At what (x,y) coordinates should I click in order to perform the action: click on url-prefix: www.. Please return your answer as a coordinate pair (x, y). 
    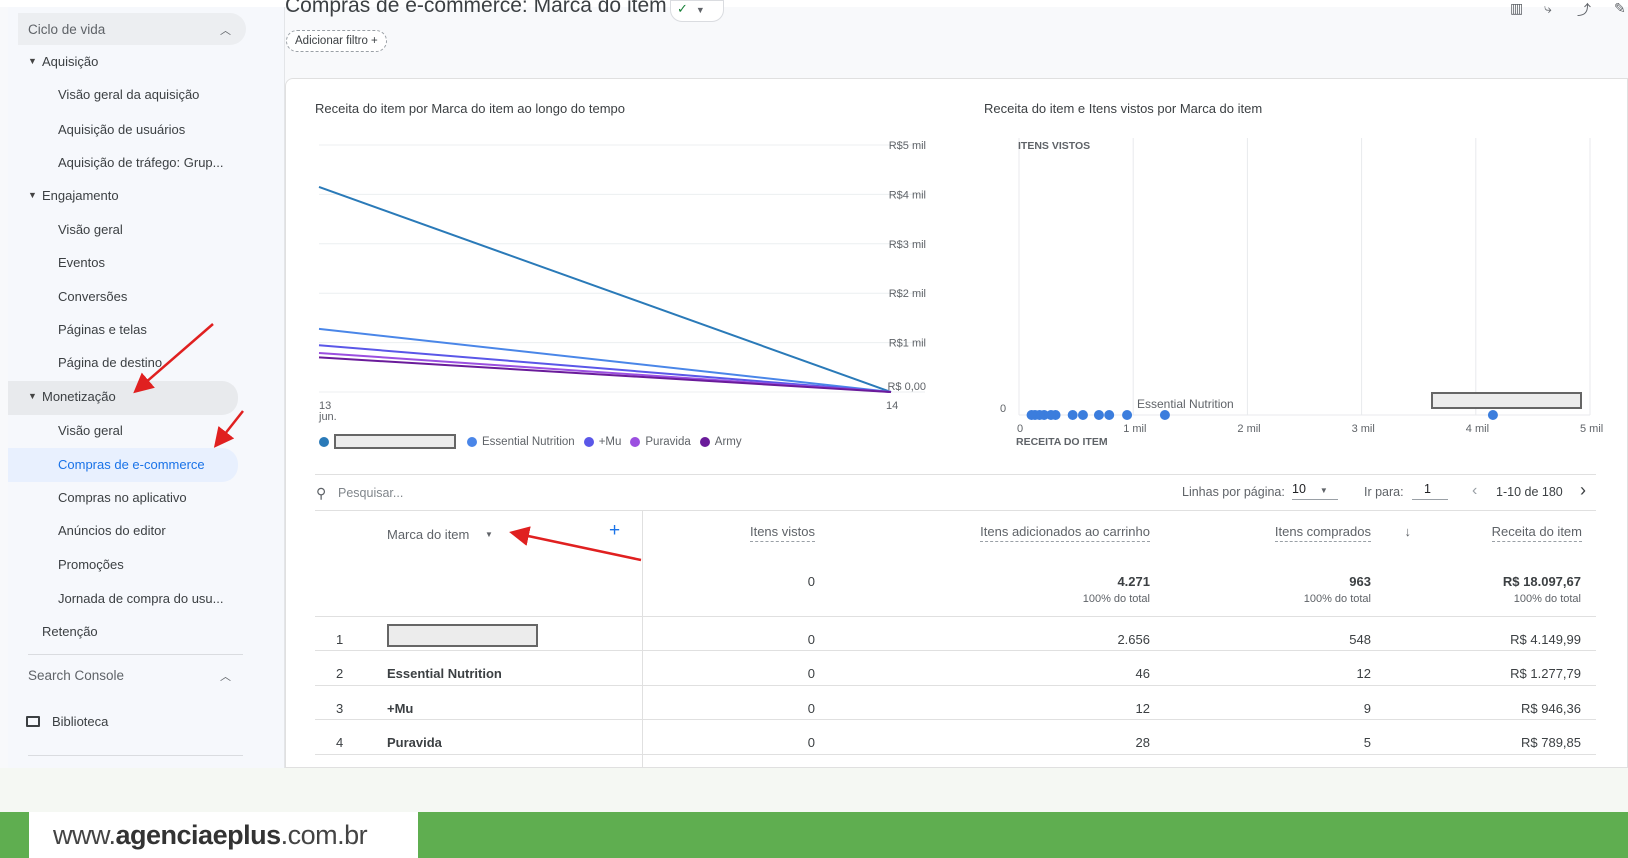
    Looking at the image, I should click on (84, 835).